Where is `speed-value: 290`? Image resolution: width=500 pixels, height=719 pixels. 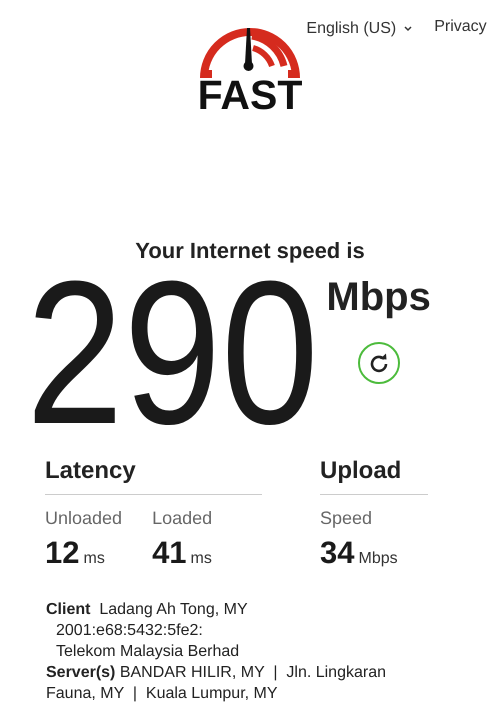 speed-value: 290 is located at coordinates (172, 353).